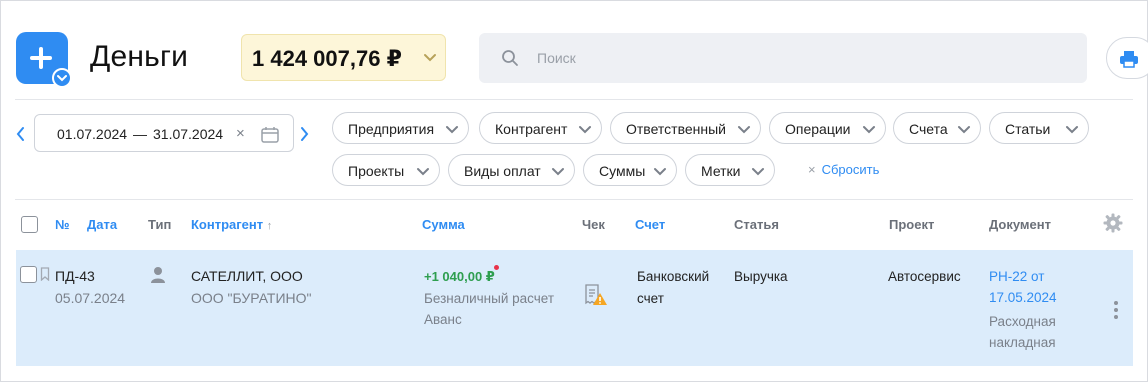  What do you see at coordinates (574, 99) in the screenshot?
I see `header-divider` at bounding box center [574, 99].